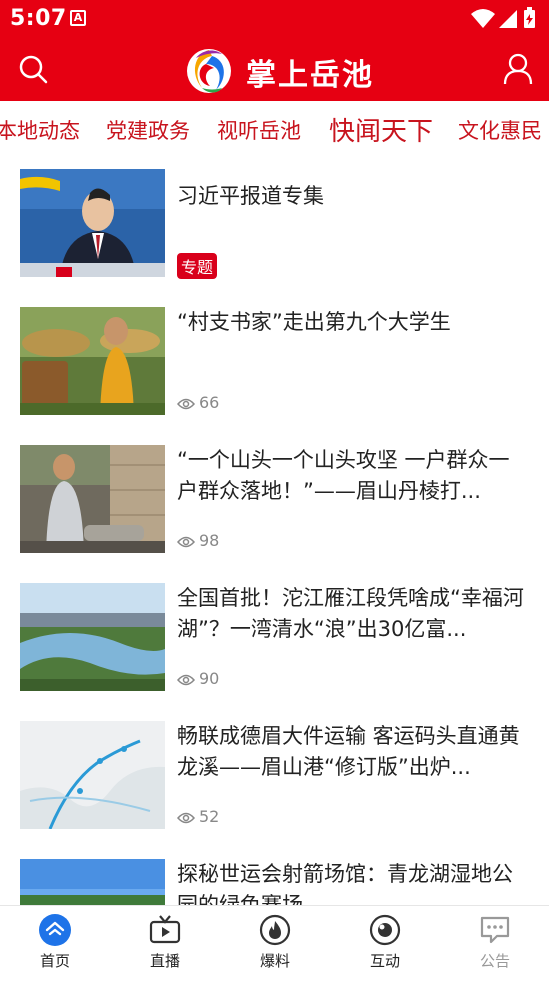 The width and height of the screenshot is (549, 997). I want to click on bottom-tab-bar: 首页 直播 爆料 互动 公告, so click(274, 941).